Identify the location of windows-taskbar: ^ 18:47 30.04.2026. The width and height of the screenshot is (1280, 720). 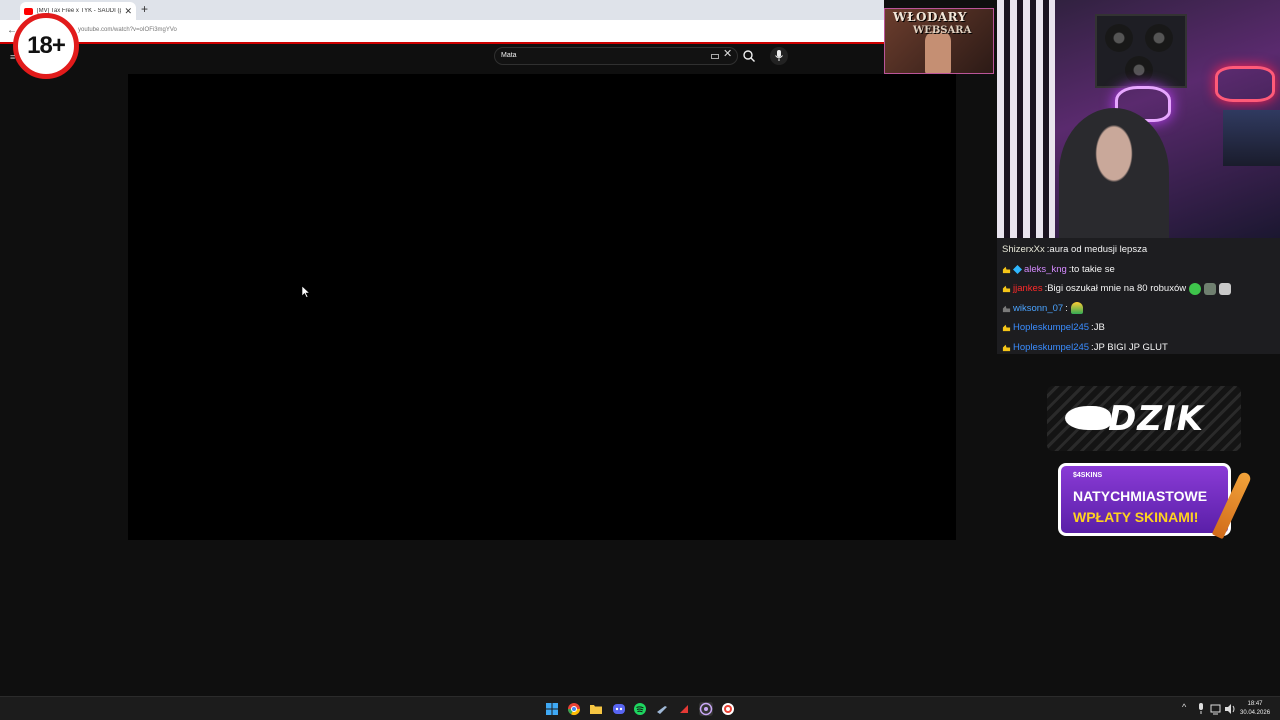
(640, 708).